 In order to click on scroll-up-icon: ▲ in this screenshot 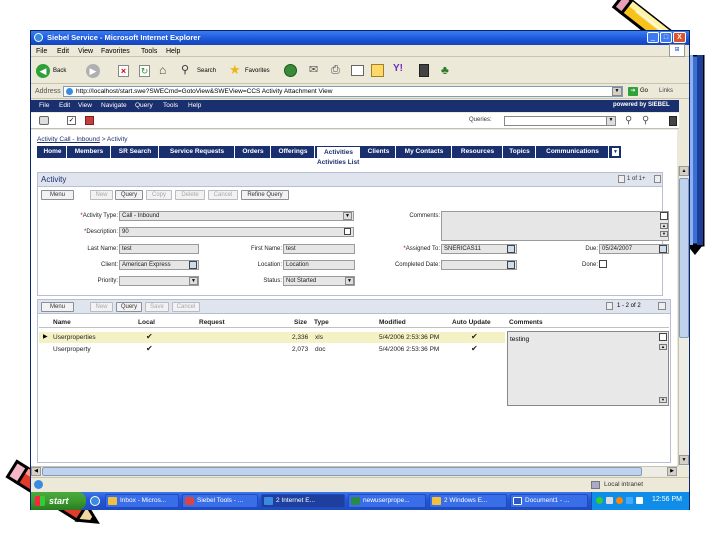, I will do `click(684, 171)`.